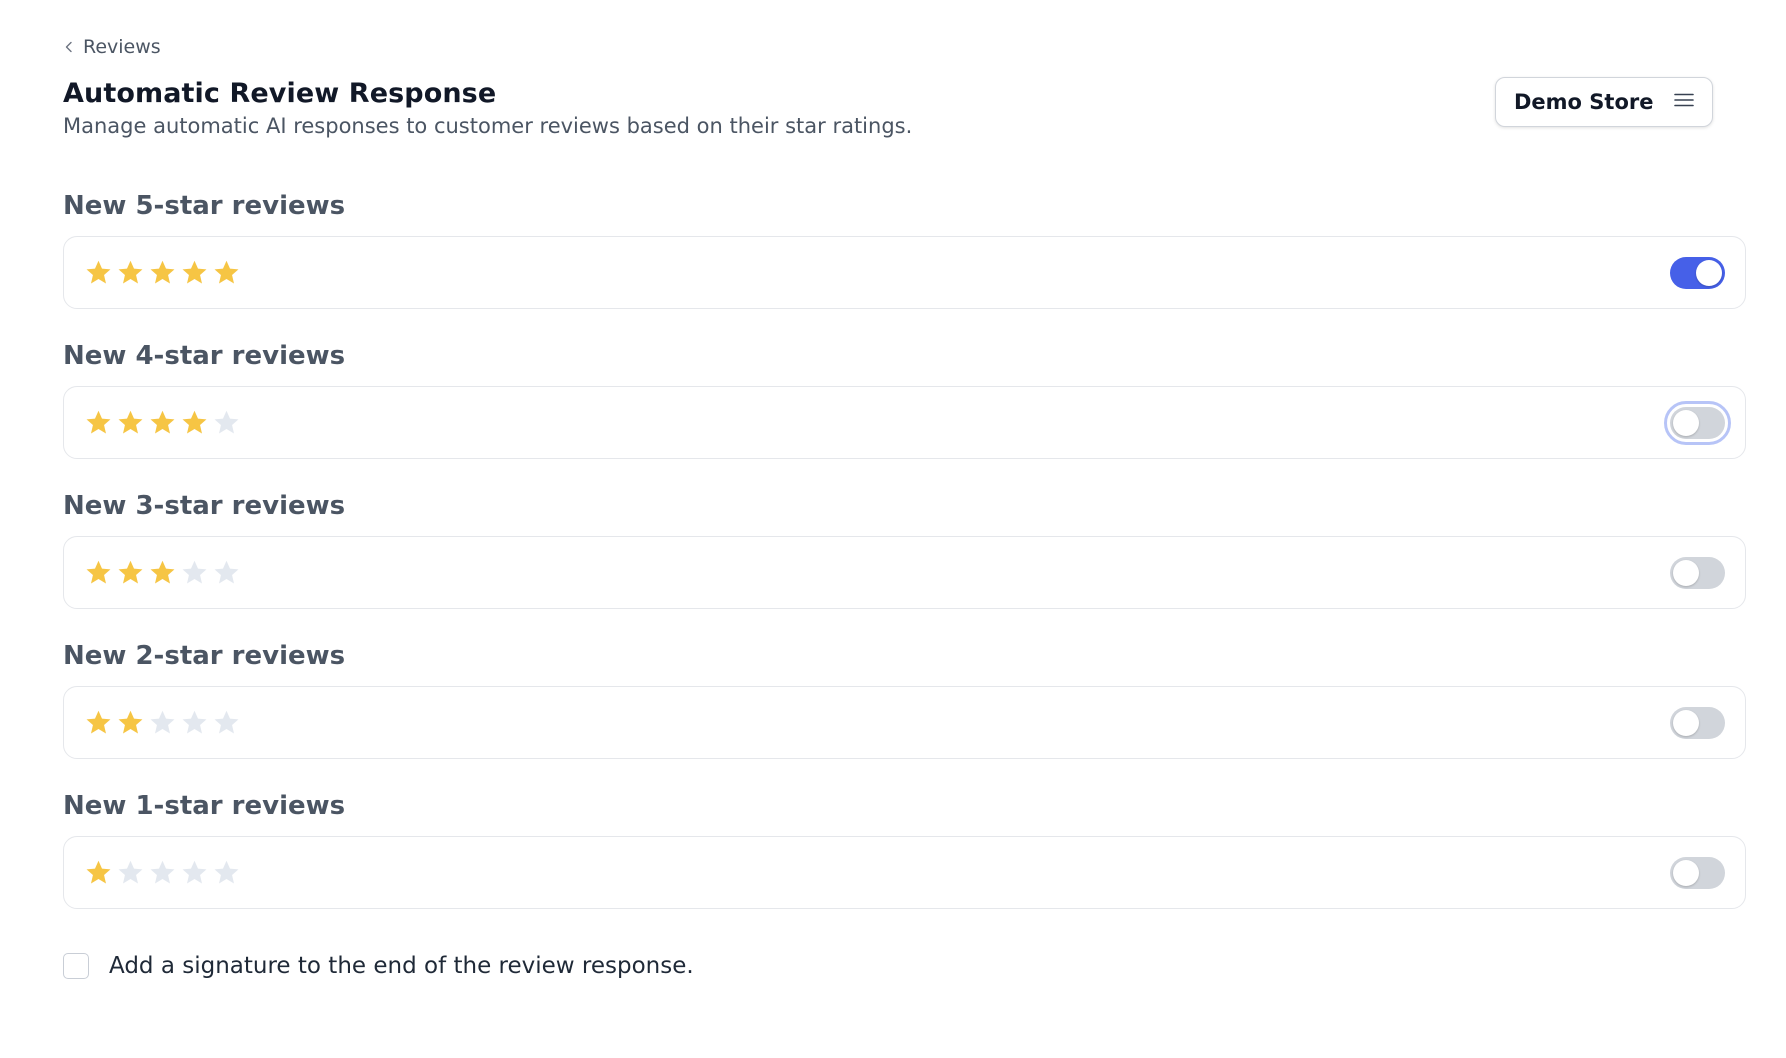  I want to click on rating-heading: New 1-star reviews, so click(204, 806).